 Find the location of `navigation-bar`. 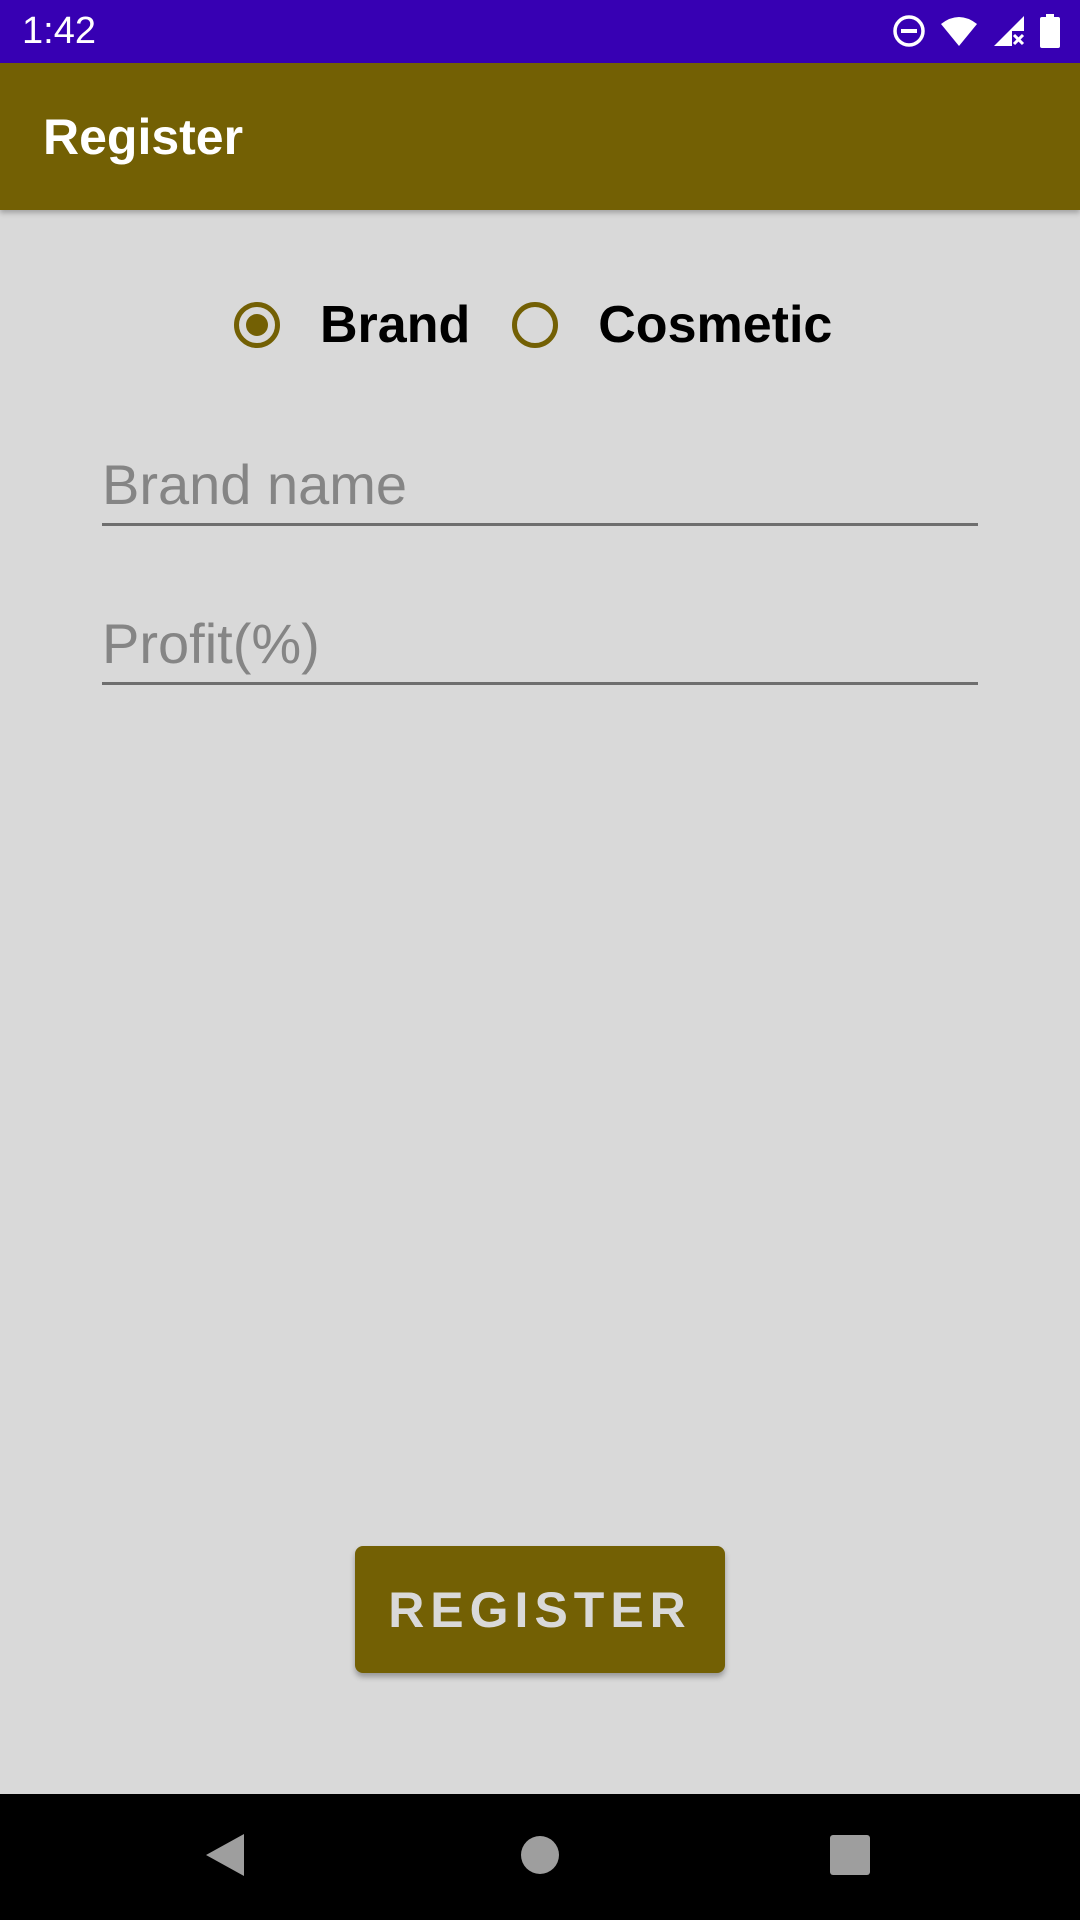

navigation-bar is located at coordinates (540, 1857).